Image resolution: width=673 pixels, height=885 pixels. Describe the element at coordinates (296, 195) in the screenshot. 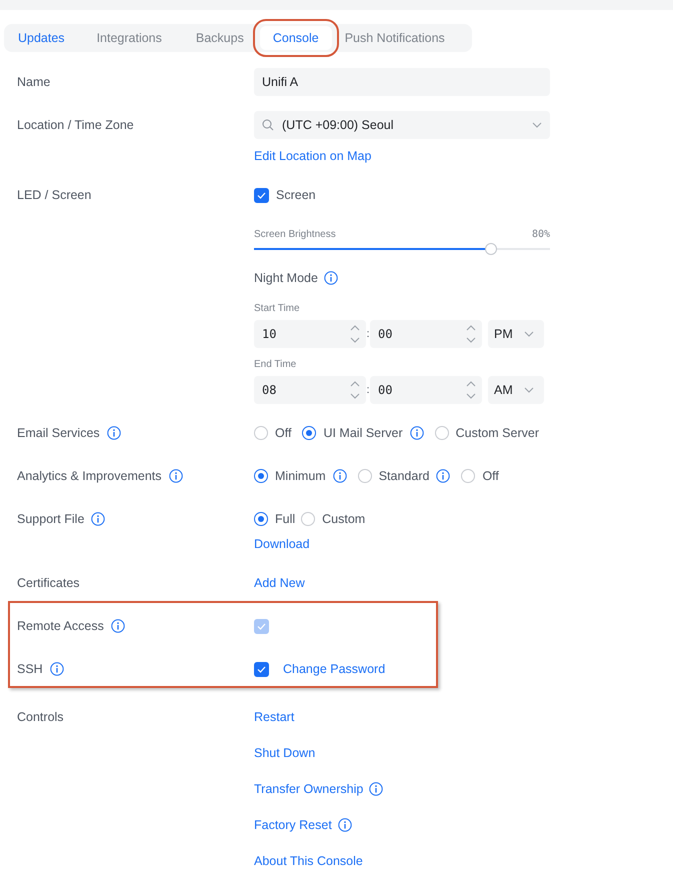

I see `checkbox-label: Screen` at that location.